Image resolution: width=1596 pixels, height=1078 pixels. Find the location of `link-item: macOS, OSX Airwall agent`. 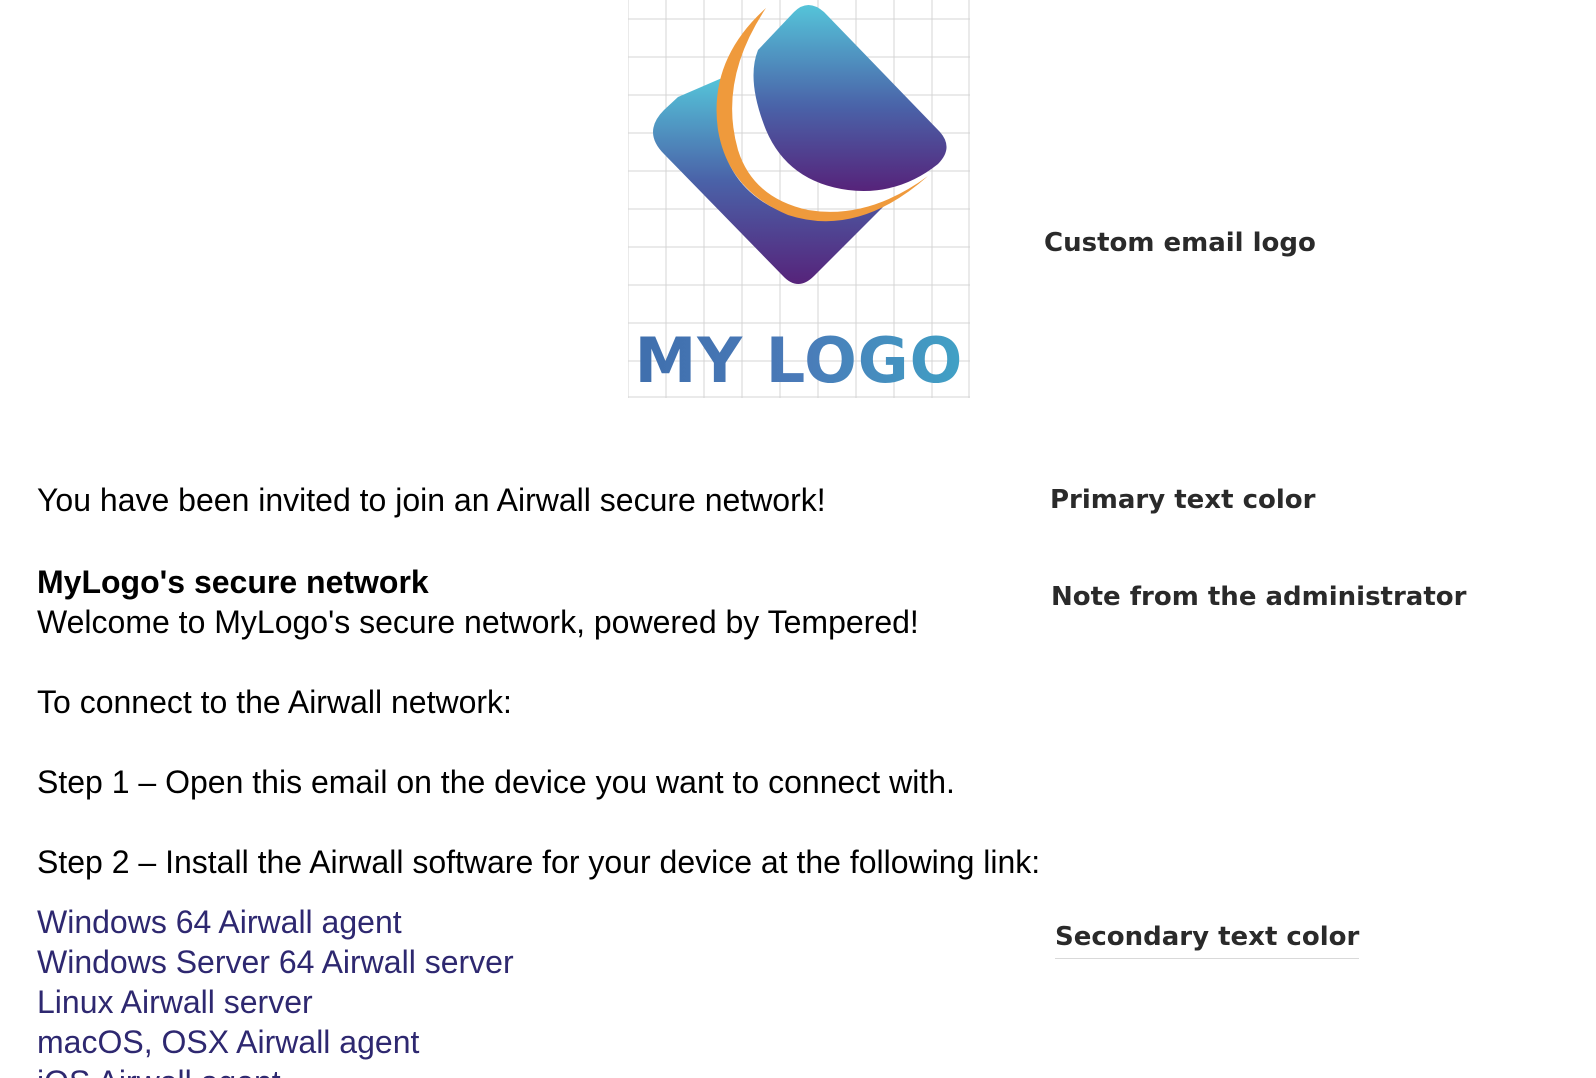

link-item: macOS, OSX Airwall agent is located at coordinates (275, 1042).